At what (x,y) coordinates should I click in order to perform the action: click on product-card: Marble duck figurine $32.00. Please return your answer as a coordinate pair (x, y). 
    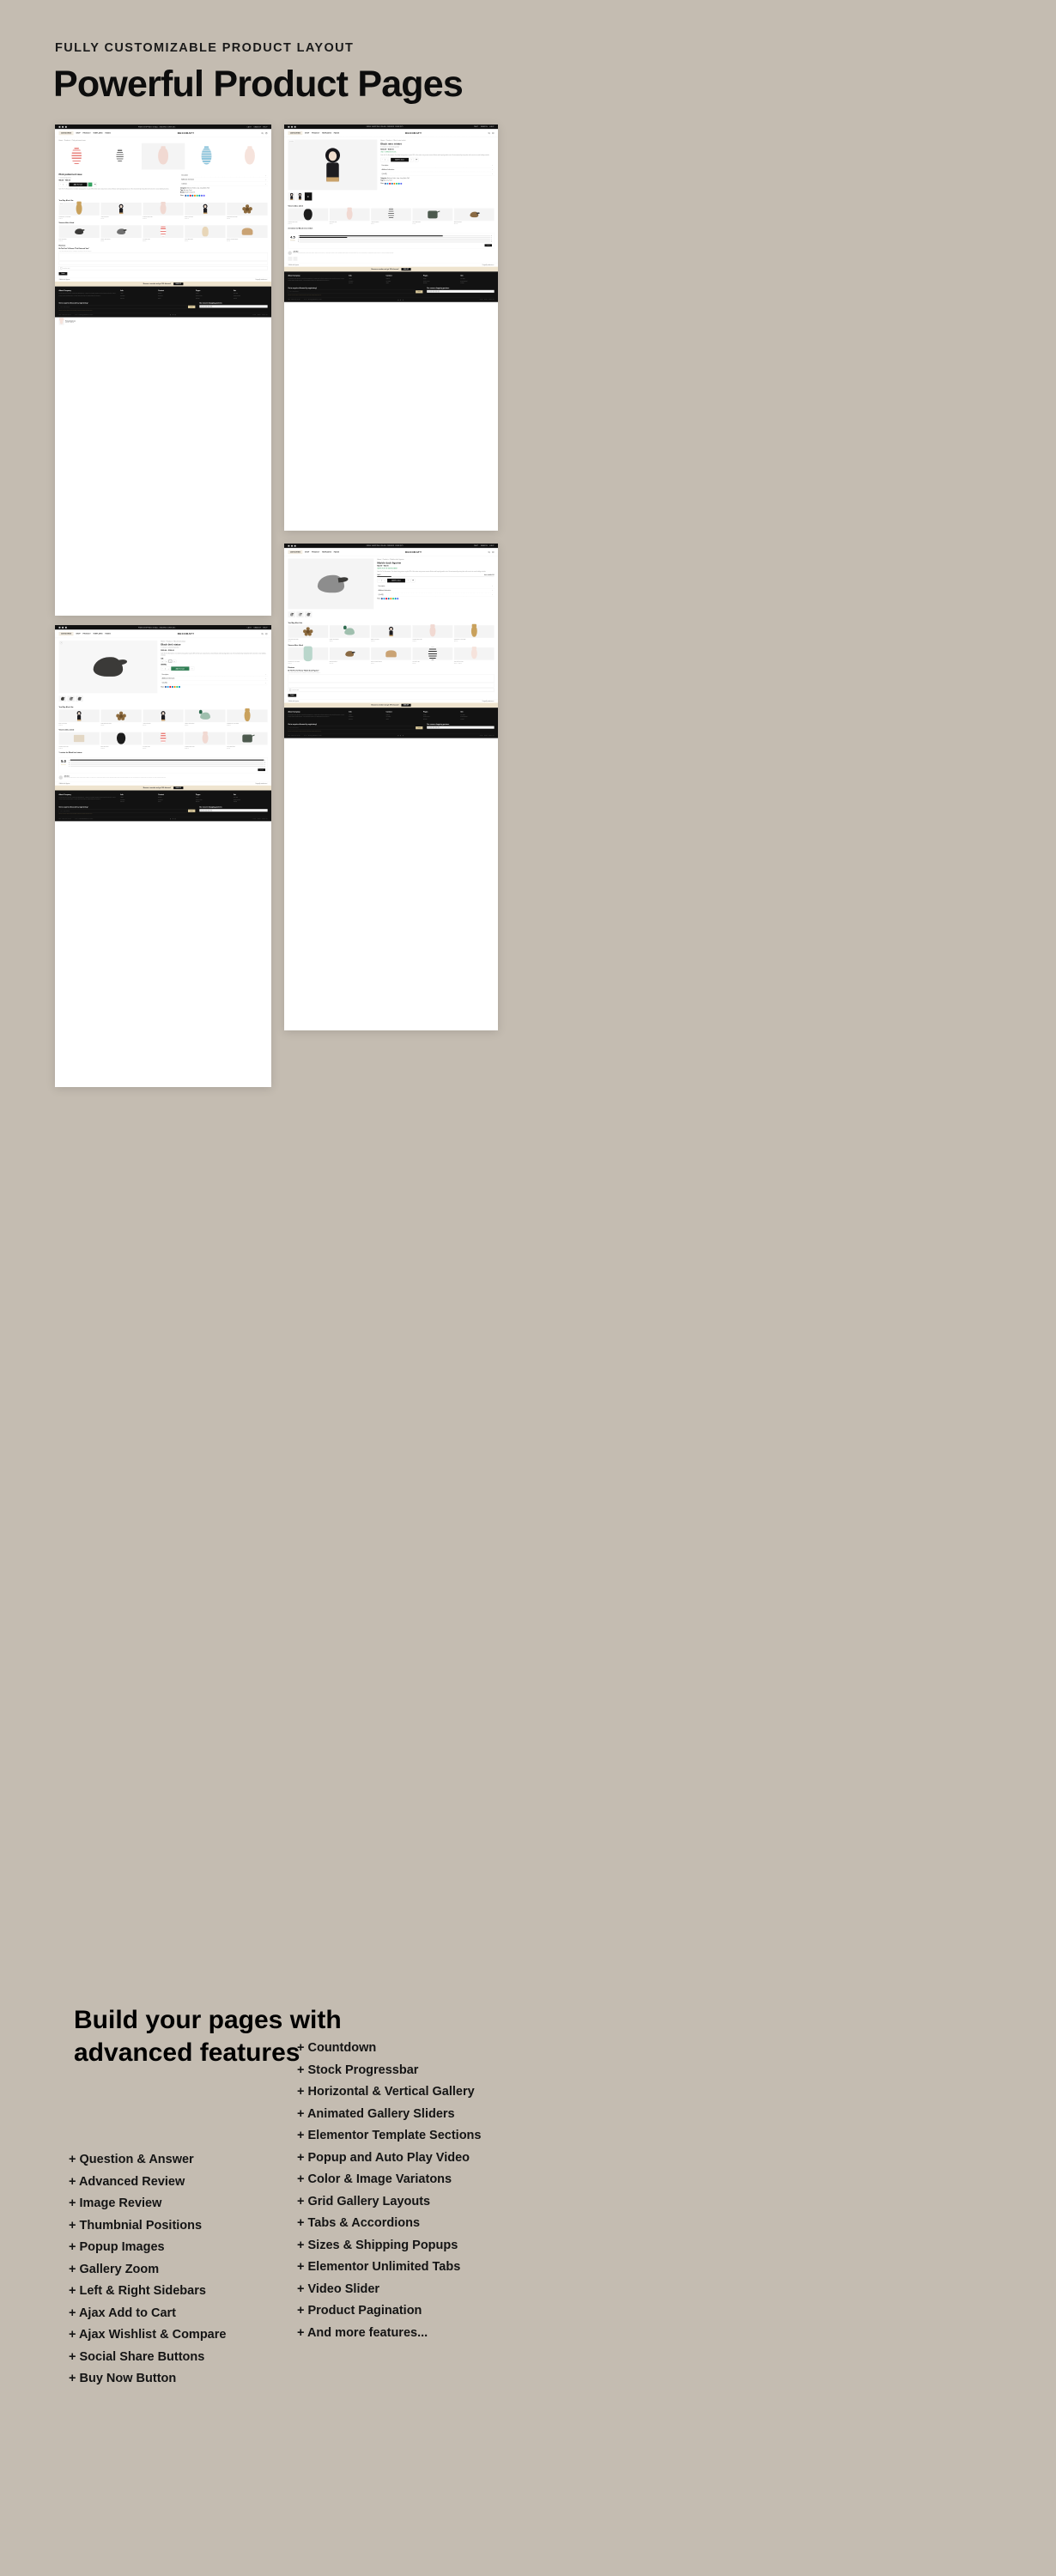
    Looking at the image, I should click on (121, 233).